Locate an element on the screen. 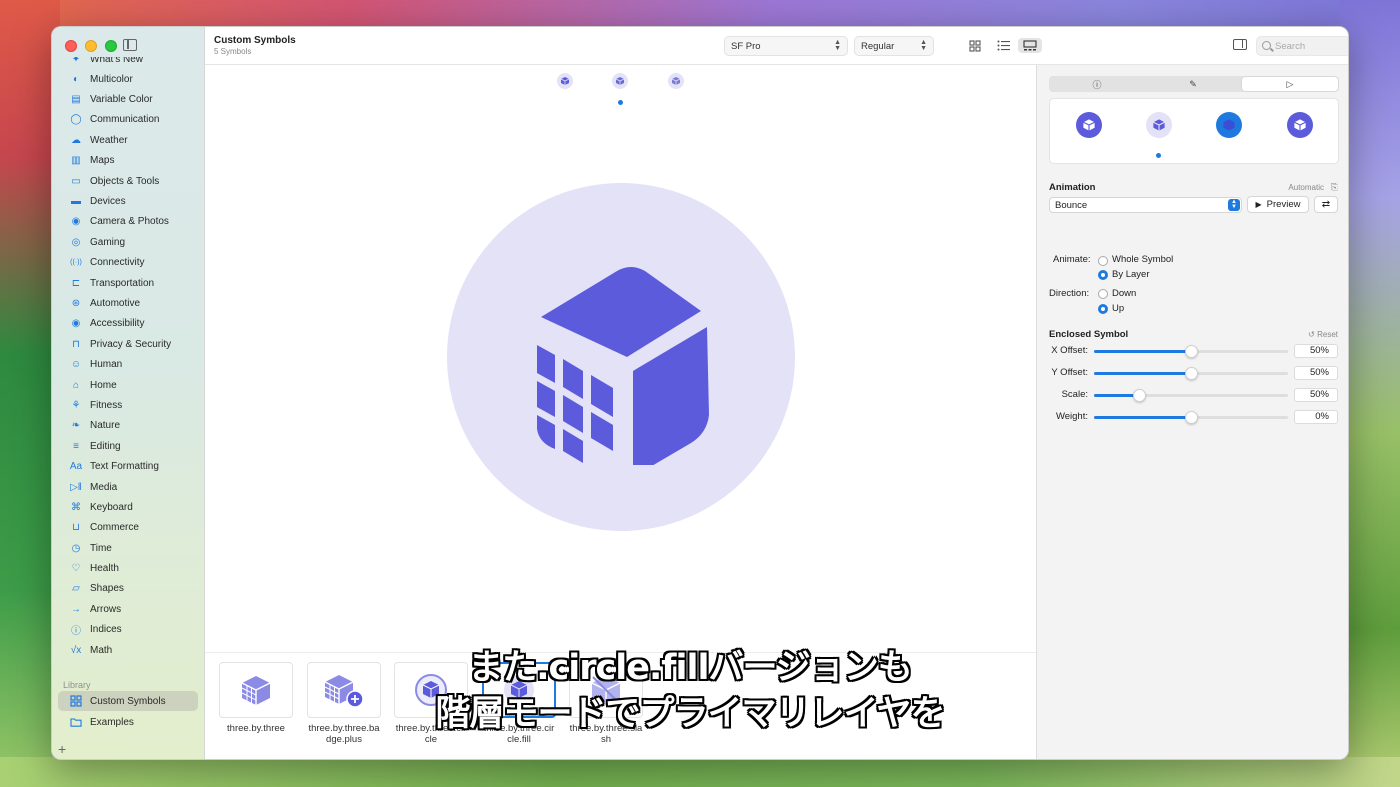  animate-label: Animate: is located at coordinates (1072, 259).